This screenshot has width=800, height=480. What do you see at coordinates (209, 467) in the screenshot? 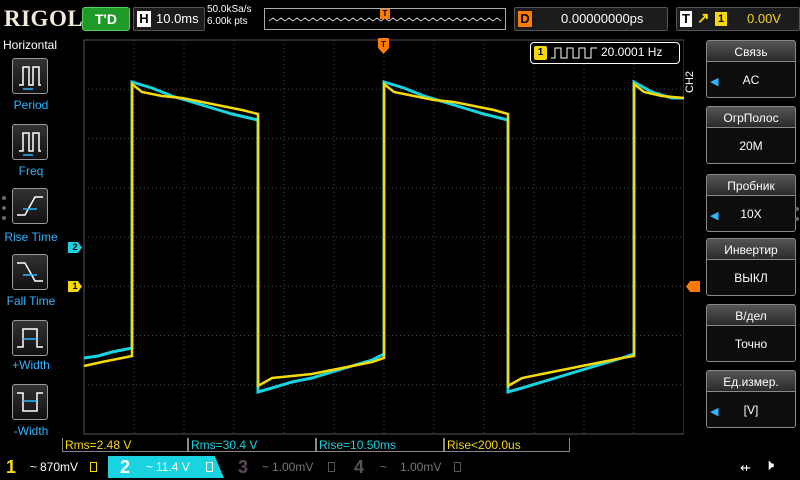
I see `ch2-bw-icon` at bounding box center [209, 467].